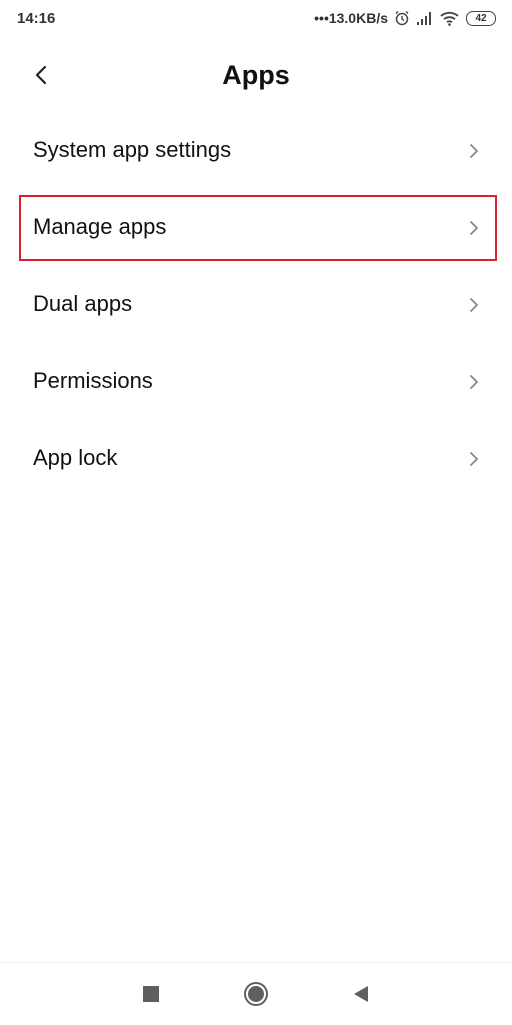  I want to click on menu-item-dual-apps: Dual apps, so click(256, 305).